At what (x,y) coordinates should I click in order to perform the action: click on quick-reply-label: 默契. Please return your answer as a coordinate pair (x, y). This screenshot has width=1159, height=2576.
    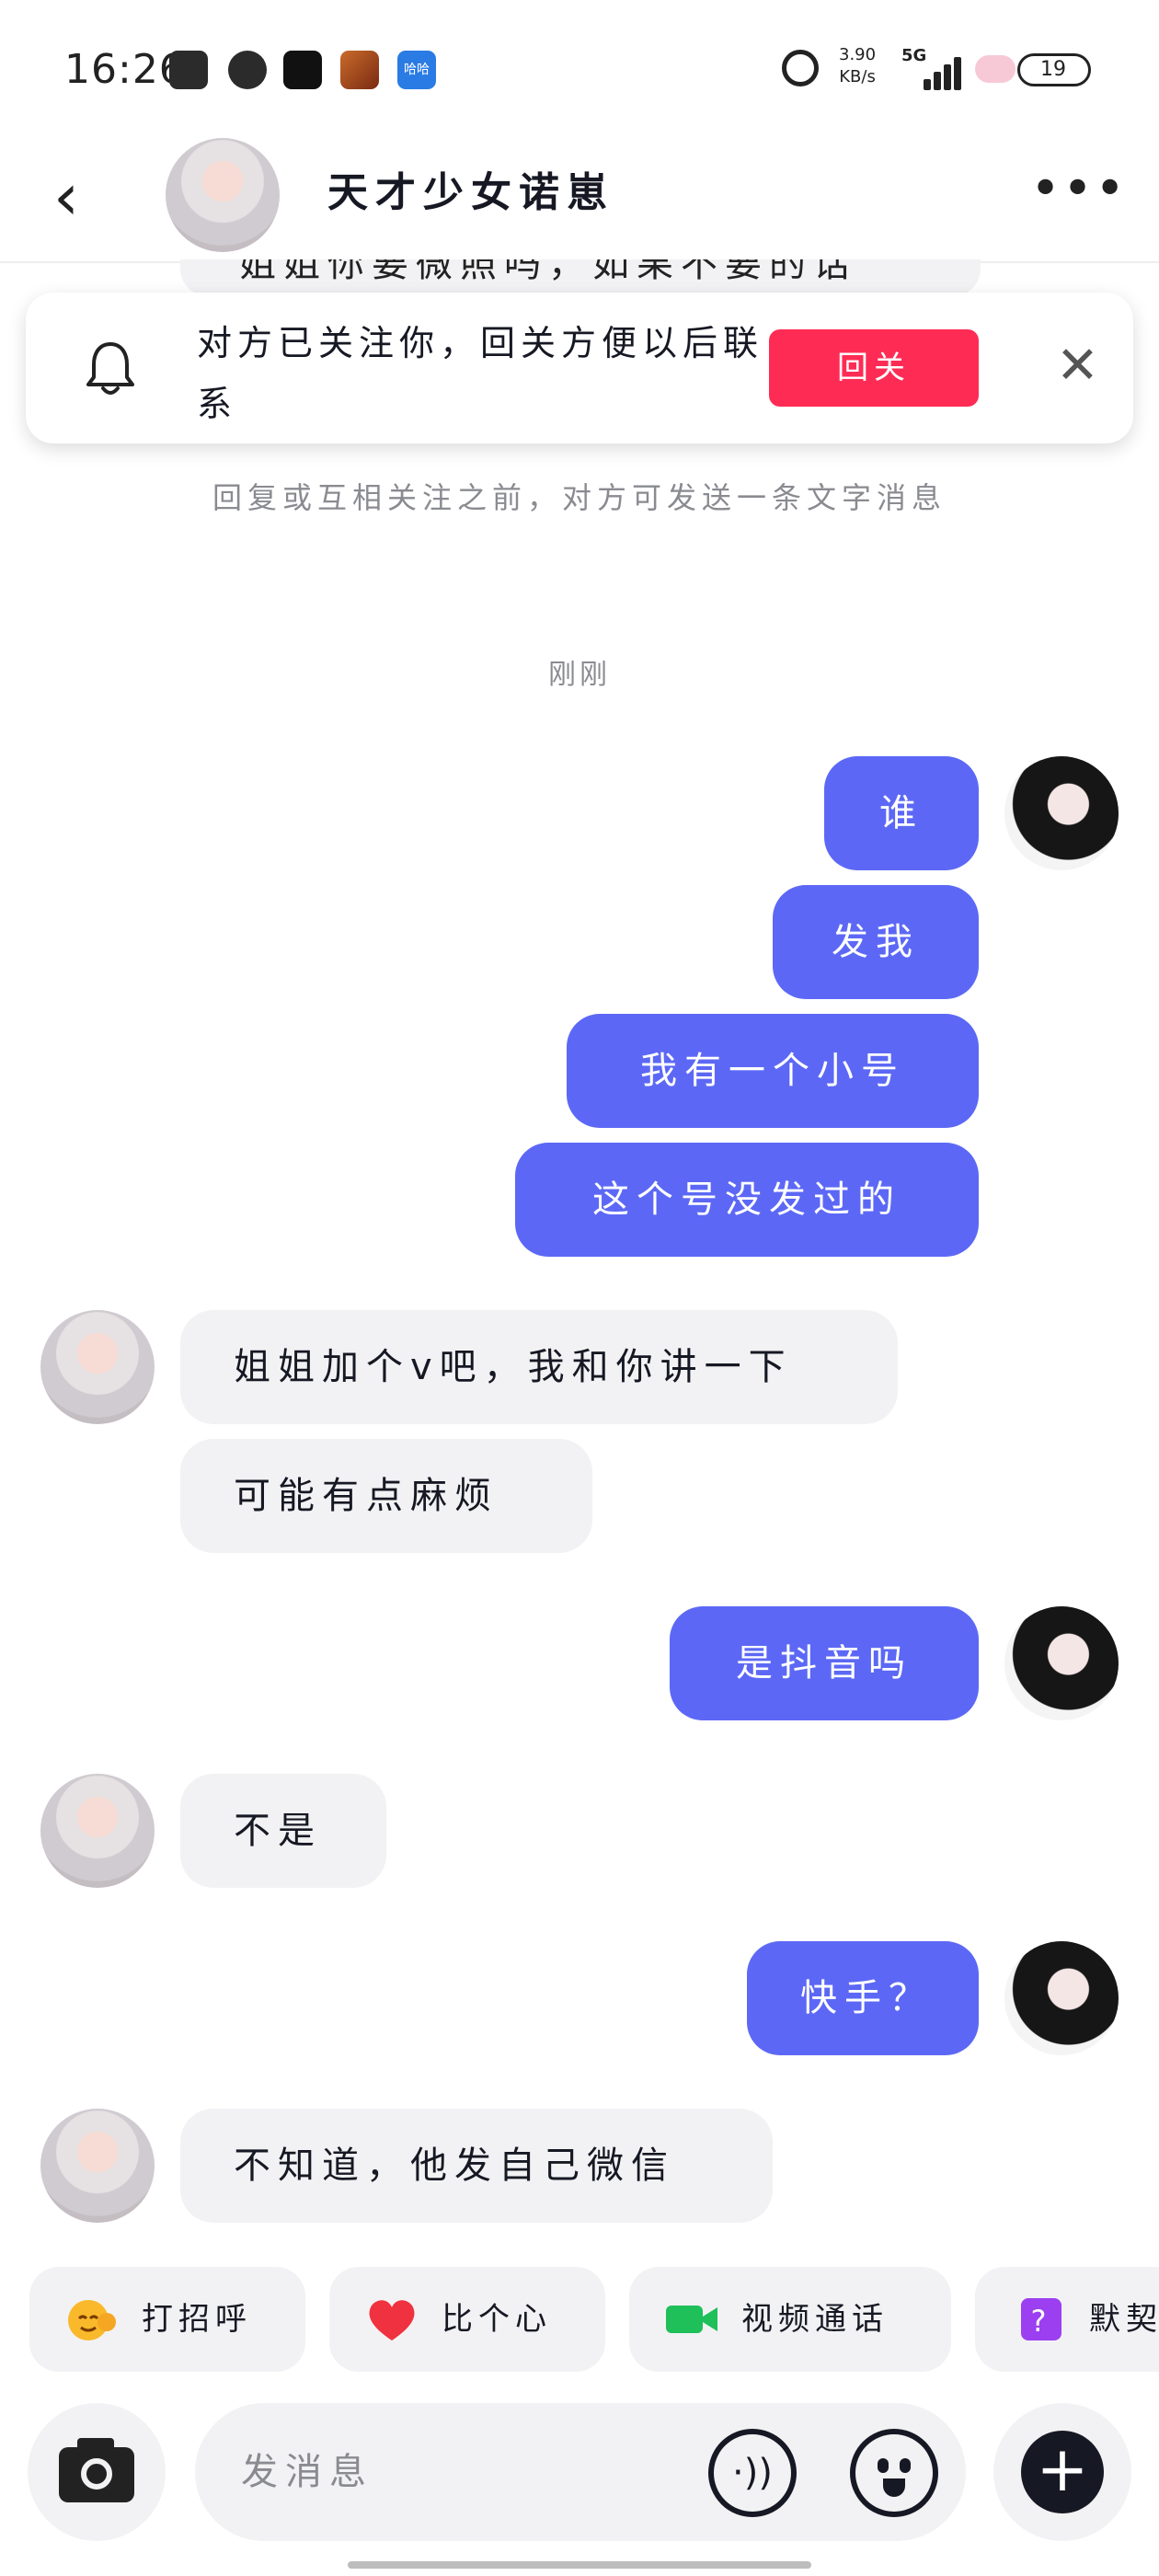
    Looking at the image, I should click on (1124, 2319).